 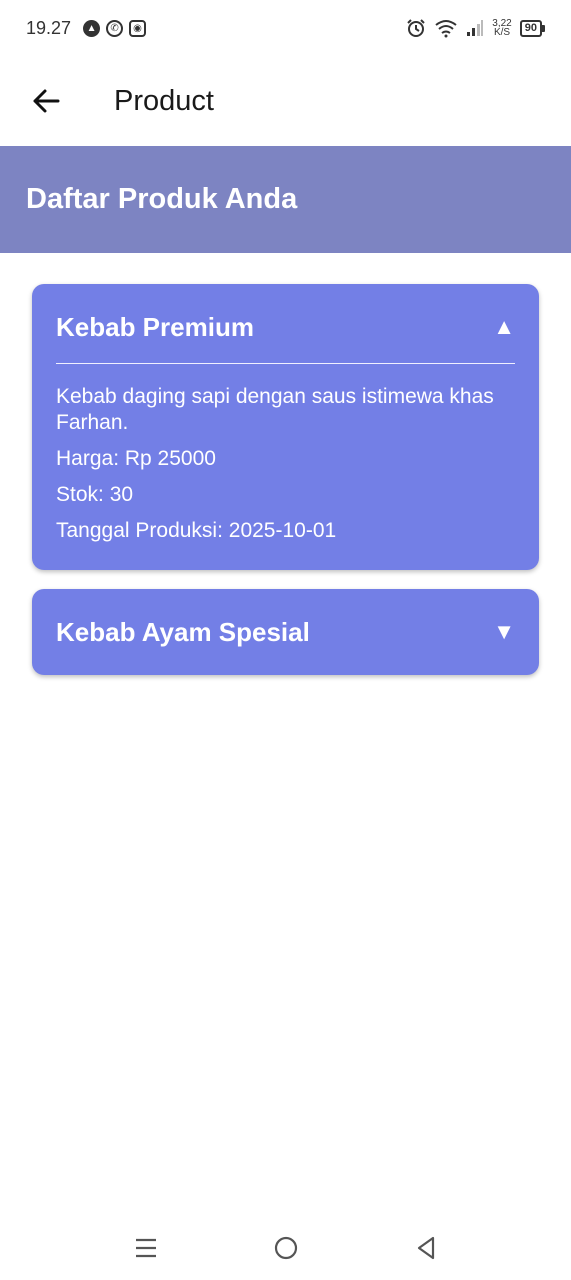 I want to click on product-stock: Stok: 30, so click(x=95, y=494).